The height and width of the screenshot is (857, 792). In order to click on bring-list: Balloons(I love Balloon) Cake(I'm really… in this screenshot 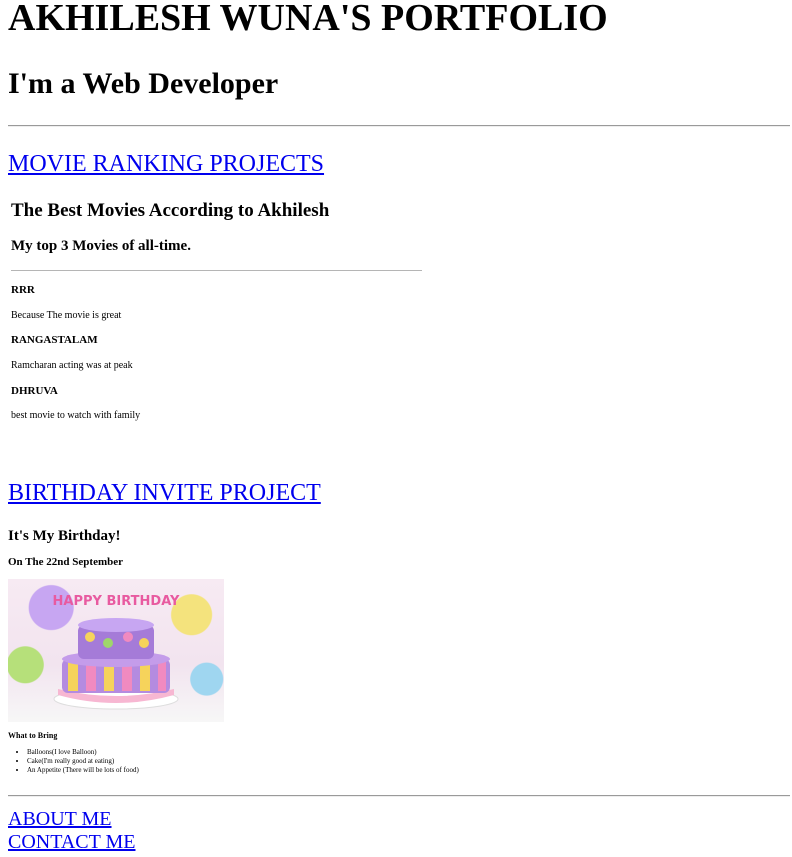, I will do `click(73, 761)`.